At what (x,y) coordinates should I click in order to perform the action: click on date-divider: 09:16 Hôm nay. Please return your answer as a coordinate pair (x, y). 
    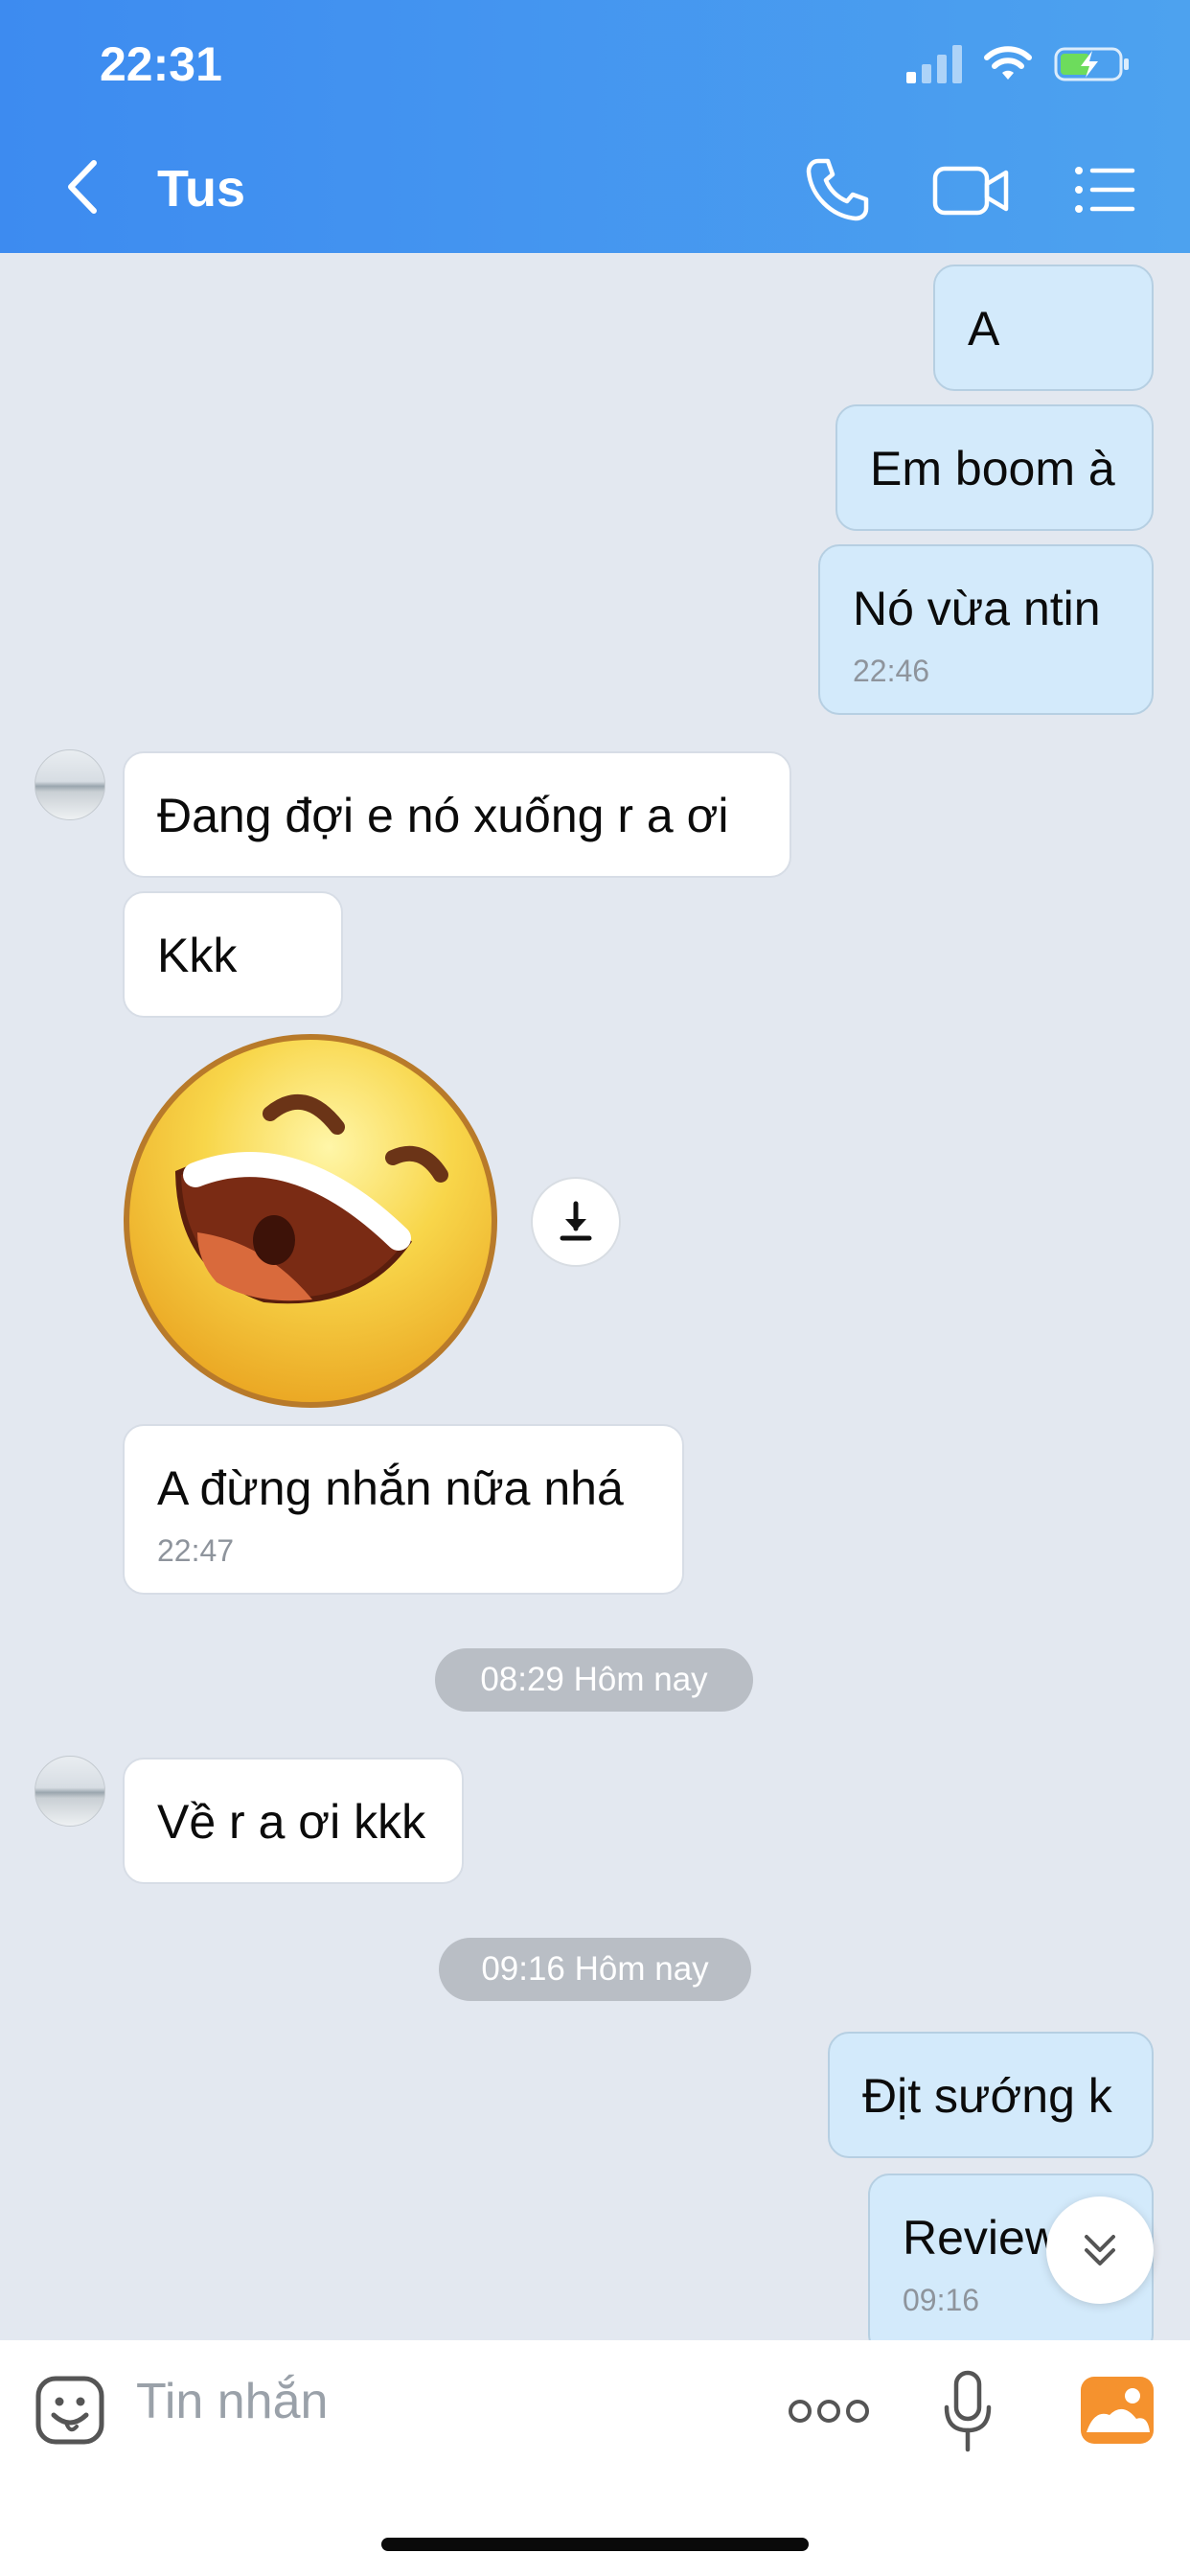
    Looking at the image, I should click on (595, 1969).